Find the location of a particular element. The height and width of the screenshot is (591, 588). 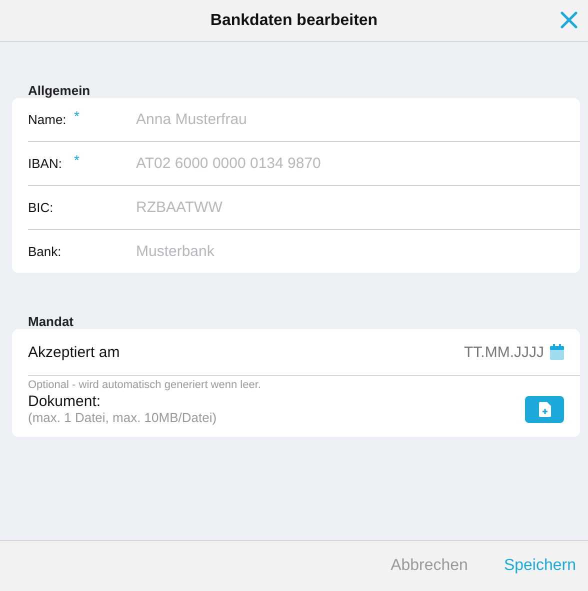

field-label: IBAN: is located at coordinates (45, 163).